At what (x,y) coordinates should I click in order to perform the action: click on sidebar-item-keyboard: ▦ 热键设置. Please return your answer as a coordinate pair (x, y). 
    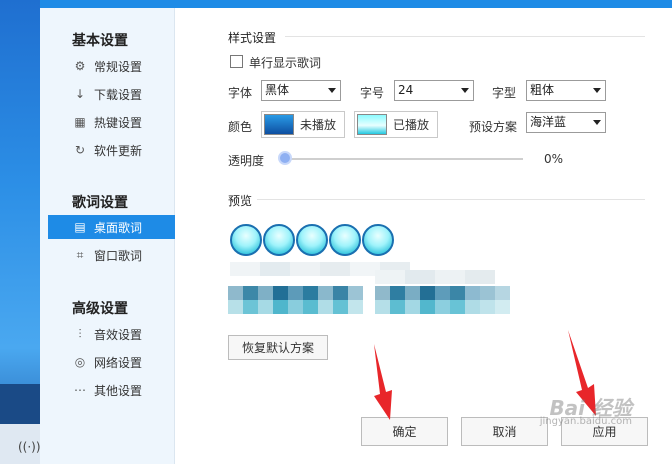
    Looking at the image, I should click on (111, 122).